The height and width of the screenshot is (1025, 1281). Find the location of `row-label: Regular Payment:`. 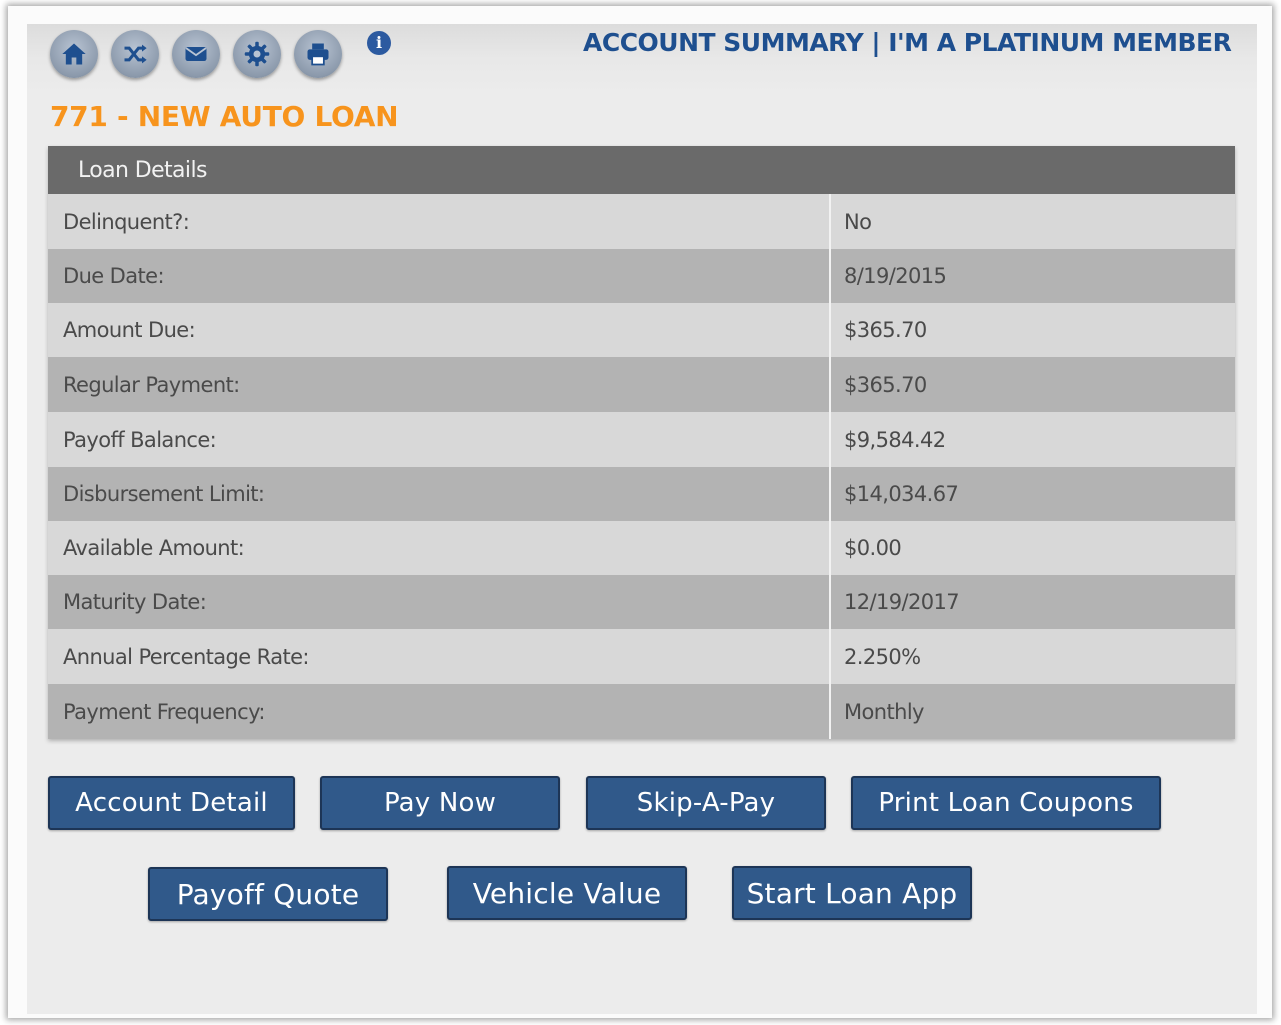

row-label: Regular Payment: is located at coordinates (439, 384).